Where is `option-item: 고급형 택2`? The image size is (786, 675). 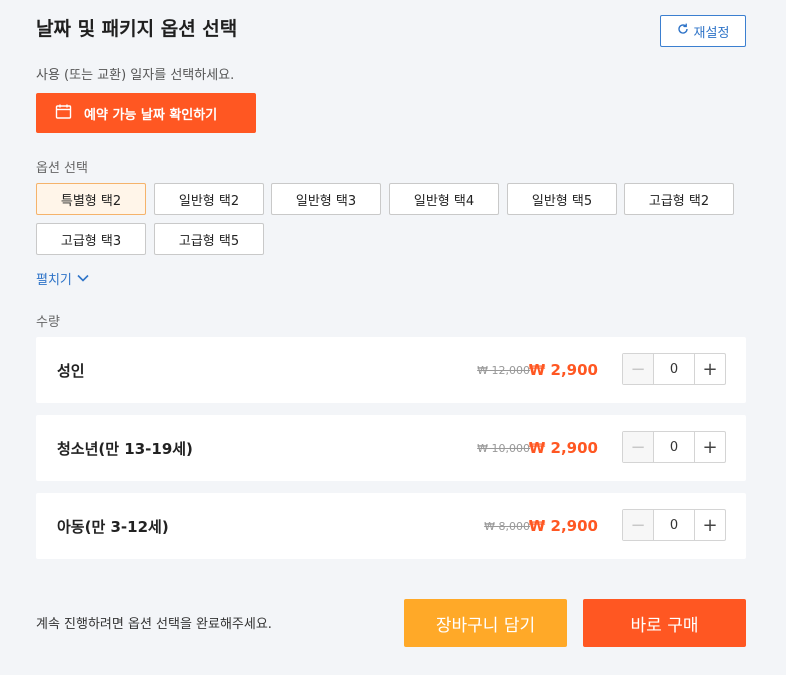 option-item: 고급형 택2 is located at coordinates (679, 199).